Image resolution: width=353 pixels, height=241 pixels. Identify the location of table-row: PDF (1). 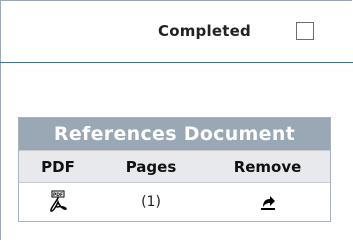
(174, 202).